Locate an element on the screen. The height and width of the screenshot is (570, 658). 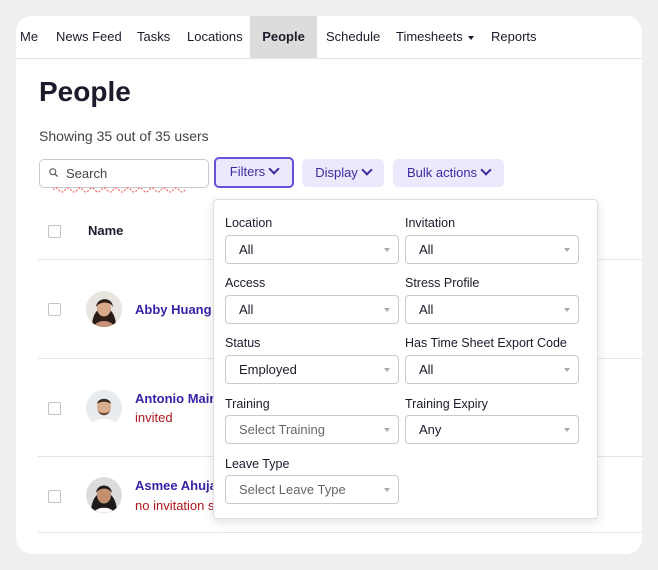
location-filter-label: Location is located at coordinates (249, 223).